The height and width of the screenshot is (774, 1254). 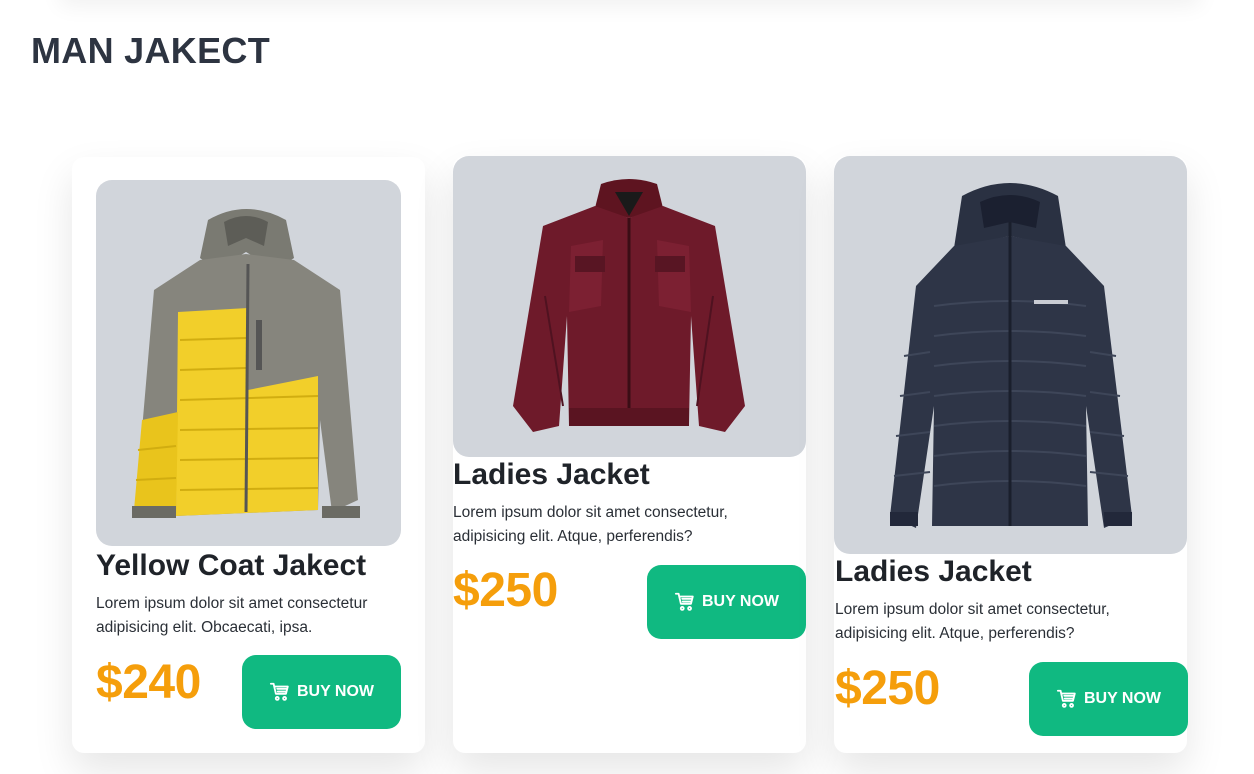 I want to click on leather-jacket-image, so click(x=629, y=305).